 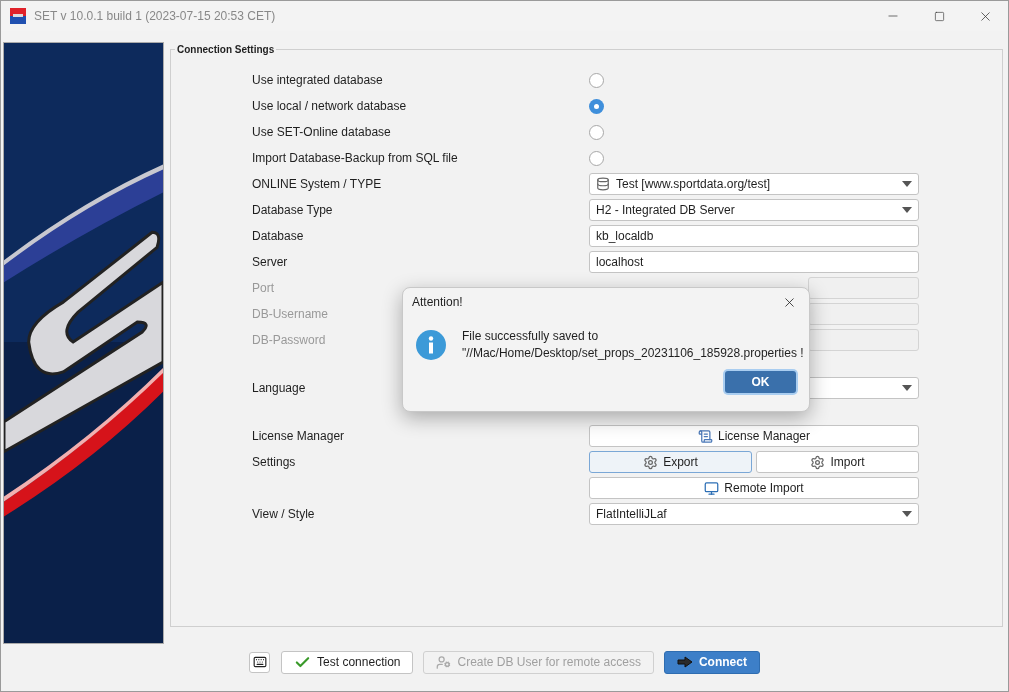 I want to click on monitor-icon, so click(x=712, y=488).